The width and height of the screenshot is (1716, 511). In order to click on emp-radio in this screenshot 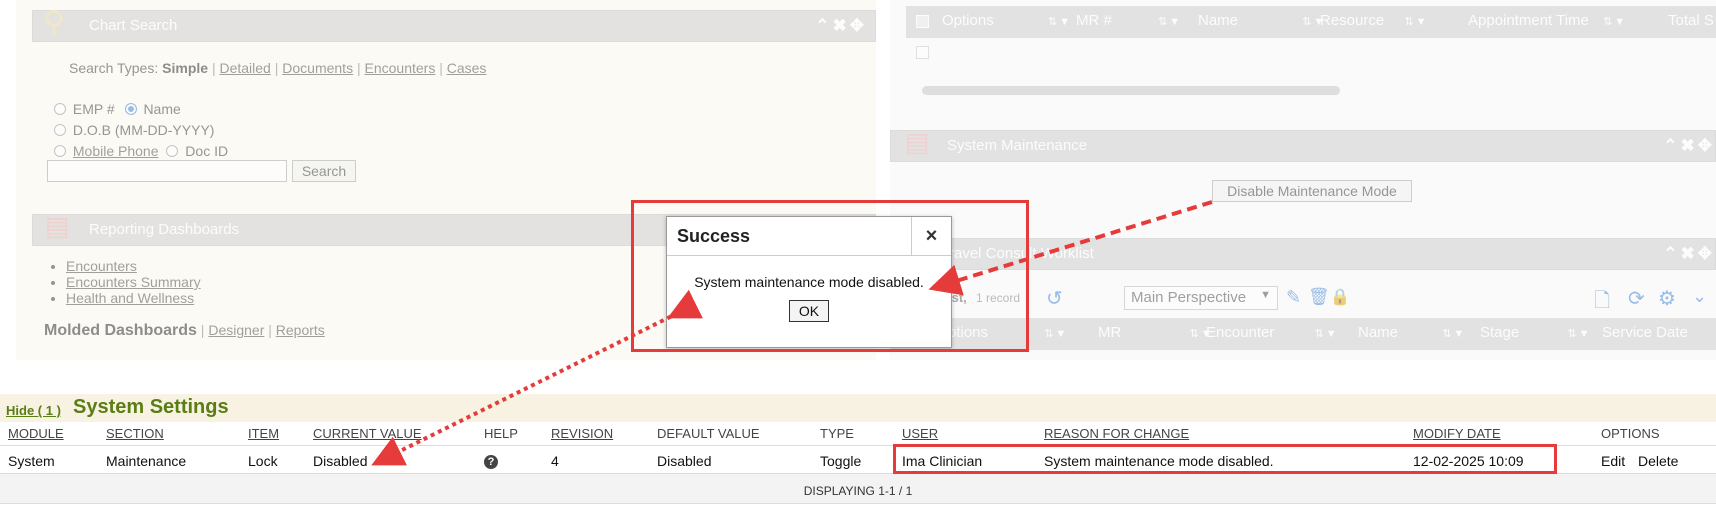, I will do `click(60, 109)`.